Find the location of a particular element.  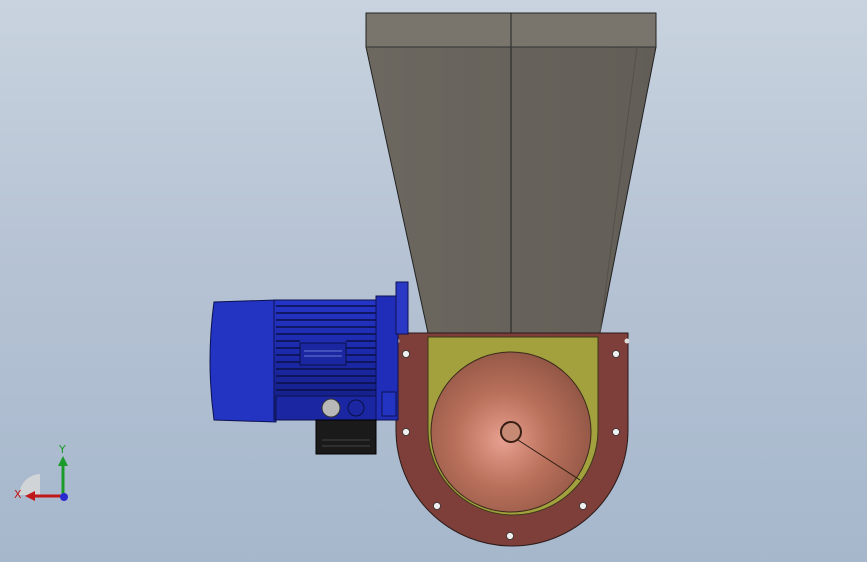

motor is located at coordinates (309, 368).